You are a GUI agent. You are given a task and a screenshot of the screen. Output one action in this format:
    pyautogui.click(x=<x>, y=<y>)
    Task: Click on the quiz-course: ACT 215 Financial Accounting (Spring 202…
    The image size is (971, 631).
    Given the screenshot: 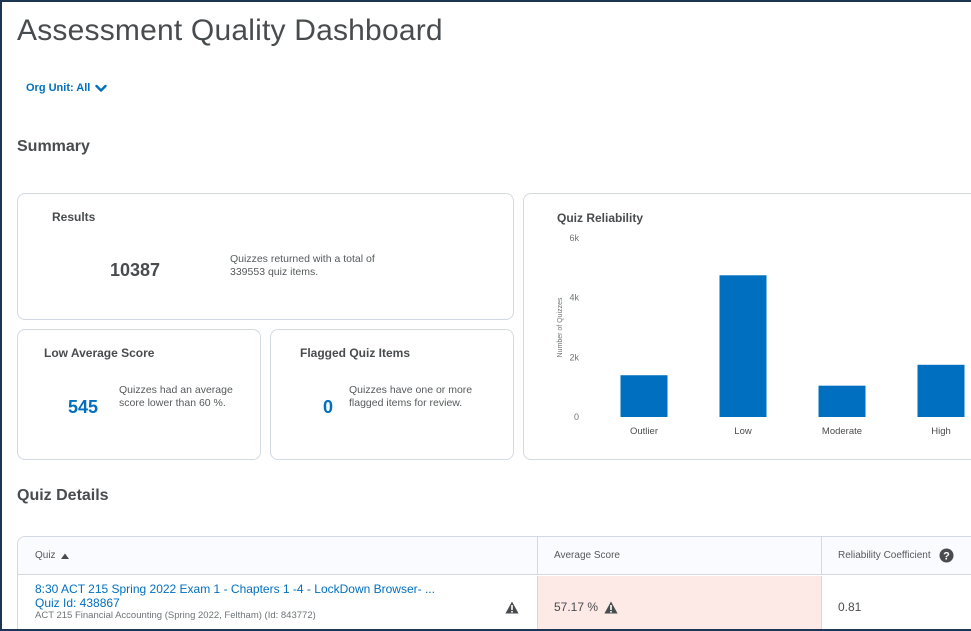 What is the action you would take?
    pyautogui.click(x=175, y=615)
    